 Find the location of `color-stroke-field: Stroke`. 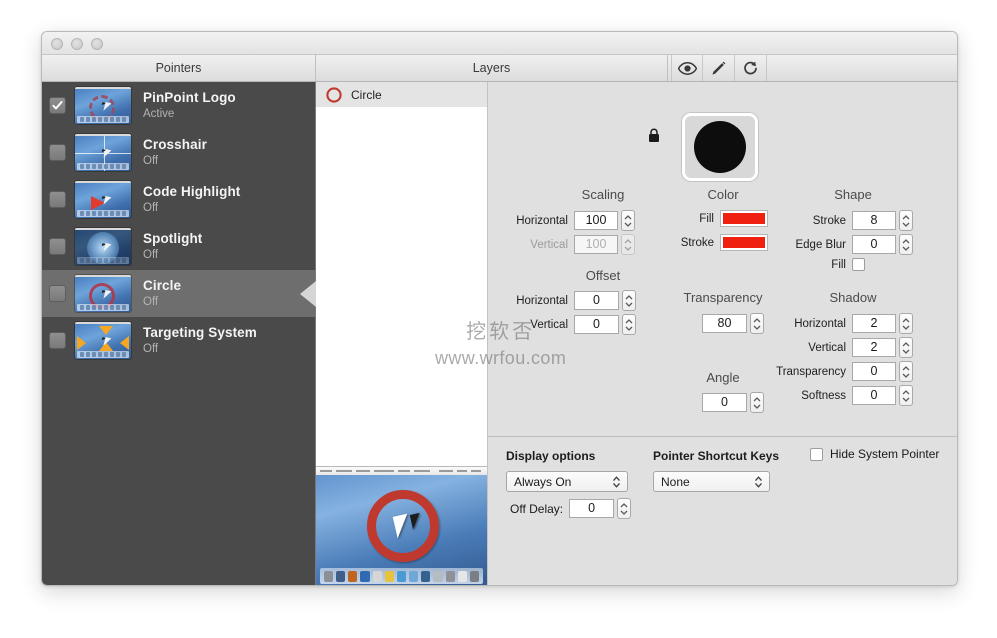

color-stroke-field: Stroke is located at coordinates (718, 242).